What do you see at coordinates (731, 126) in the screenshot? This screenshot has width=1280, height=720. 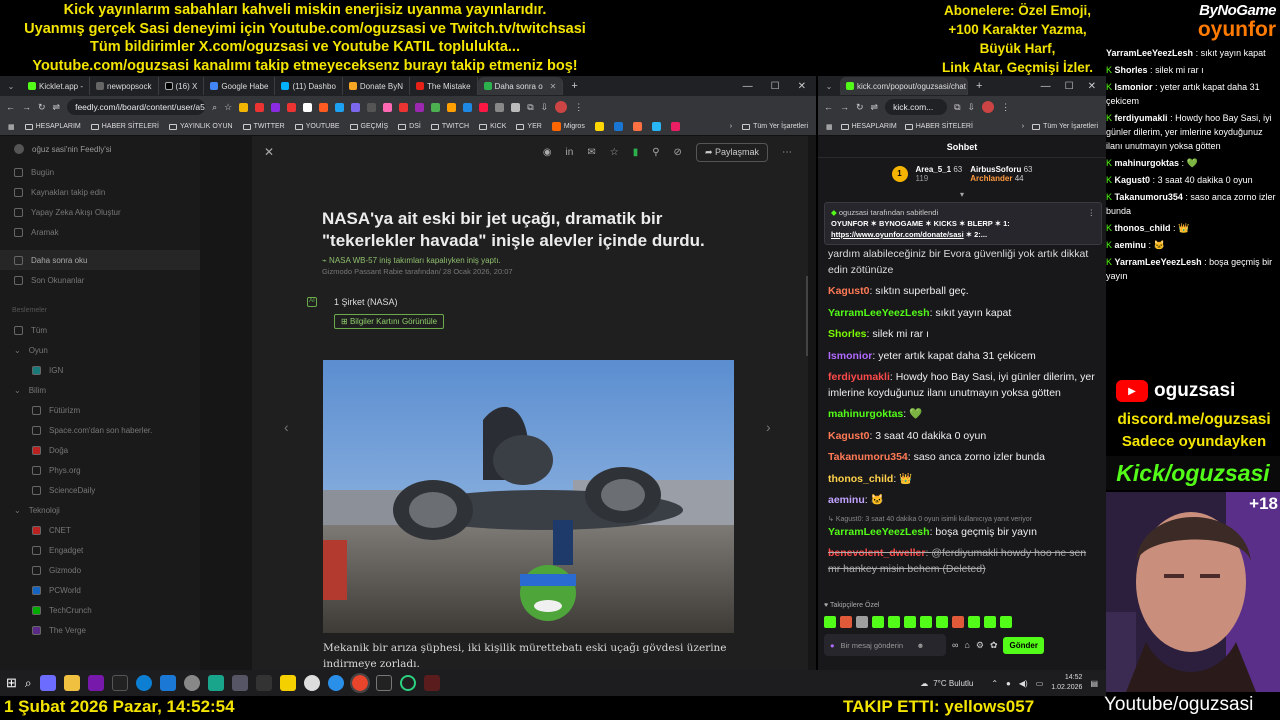 I see `chevron-right-icon: ›` at bounding box center [731, 126].